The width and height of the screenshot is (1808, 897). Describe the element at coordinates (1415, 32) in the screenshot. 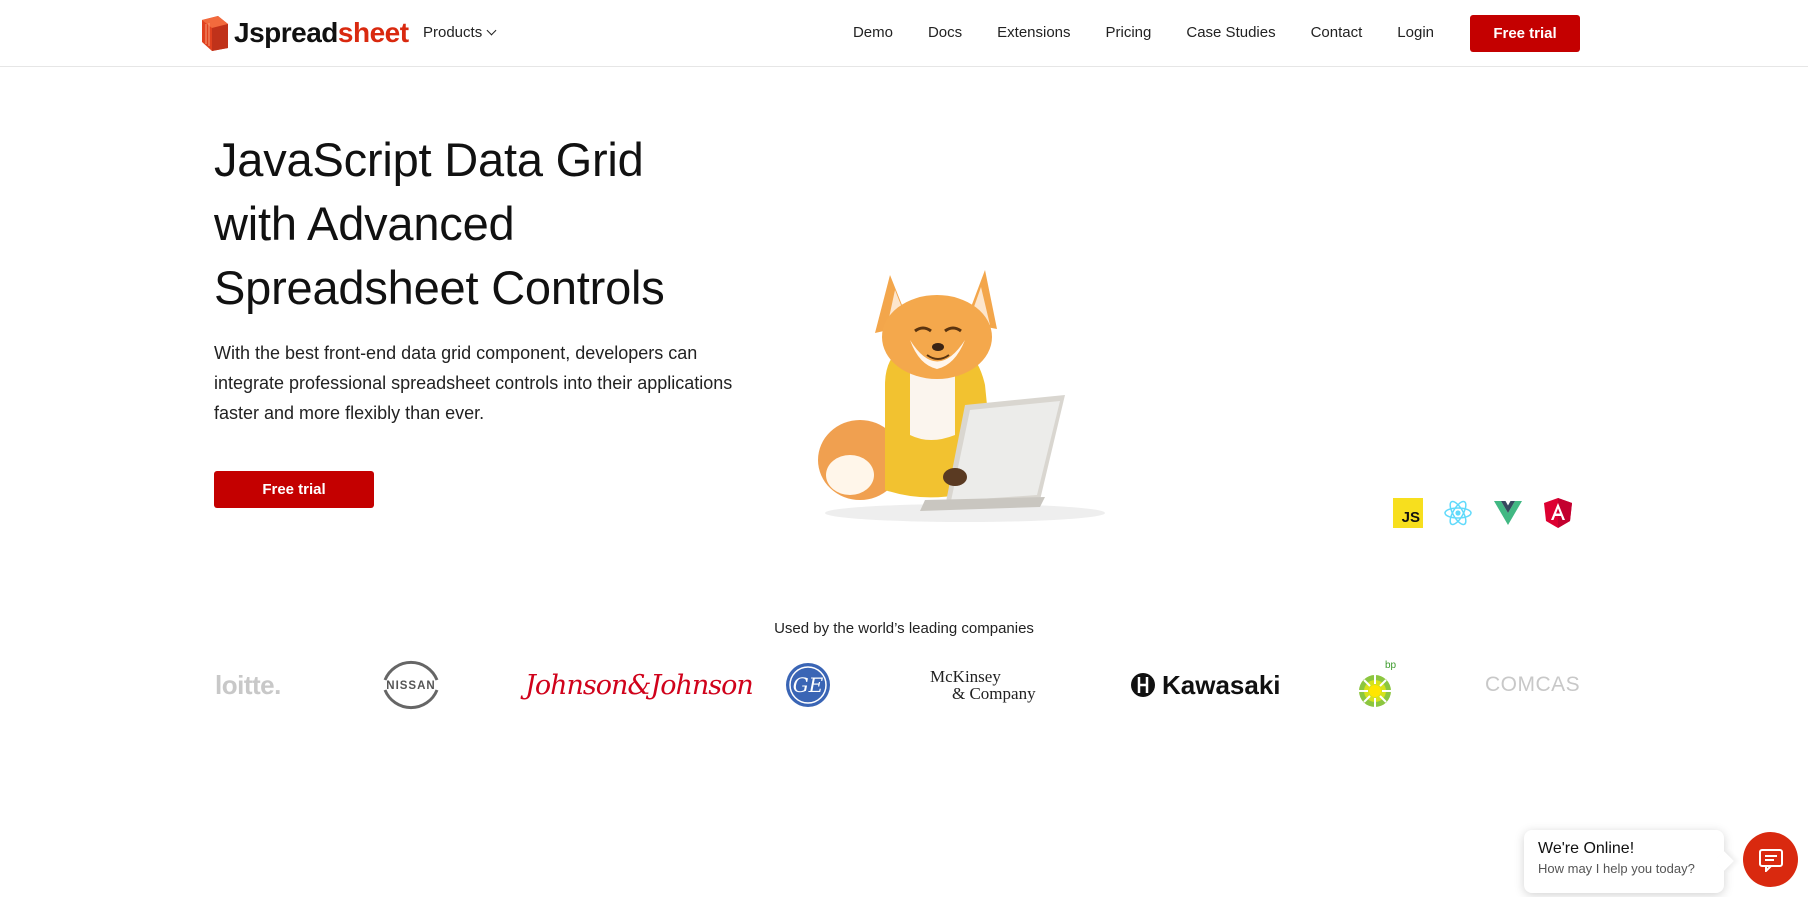

I see `nav-login: Login` at that location.